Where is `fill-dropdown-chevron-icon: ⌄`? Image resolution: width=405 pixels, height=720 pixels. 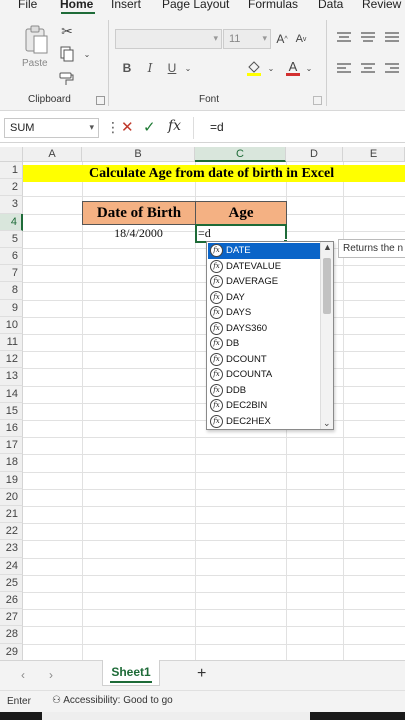 fill-dropdown-chevron-icon: ⌄ is located at coordinates (271, 68).